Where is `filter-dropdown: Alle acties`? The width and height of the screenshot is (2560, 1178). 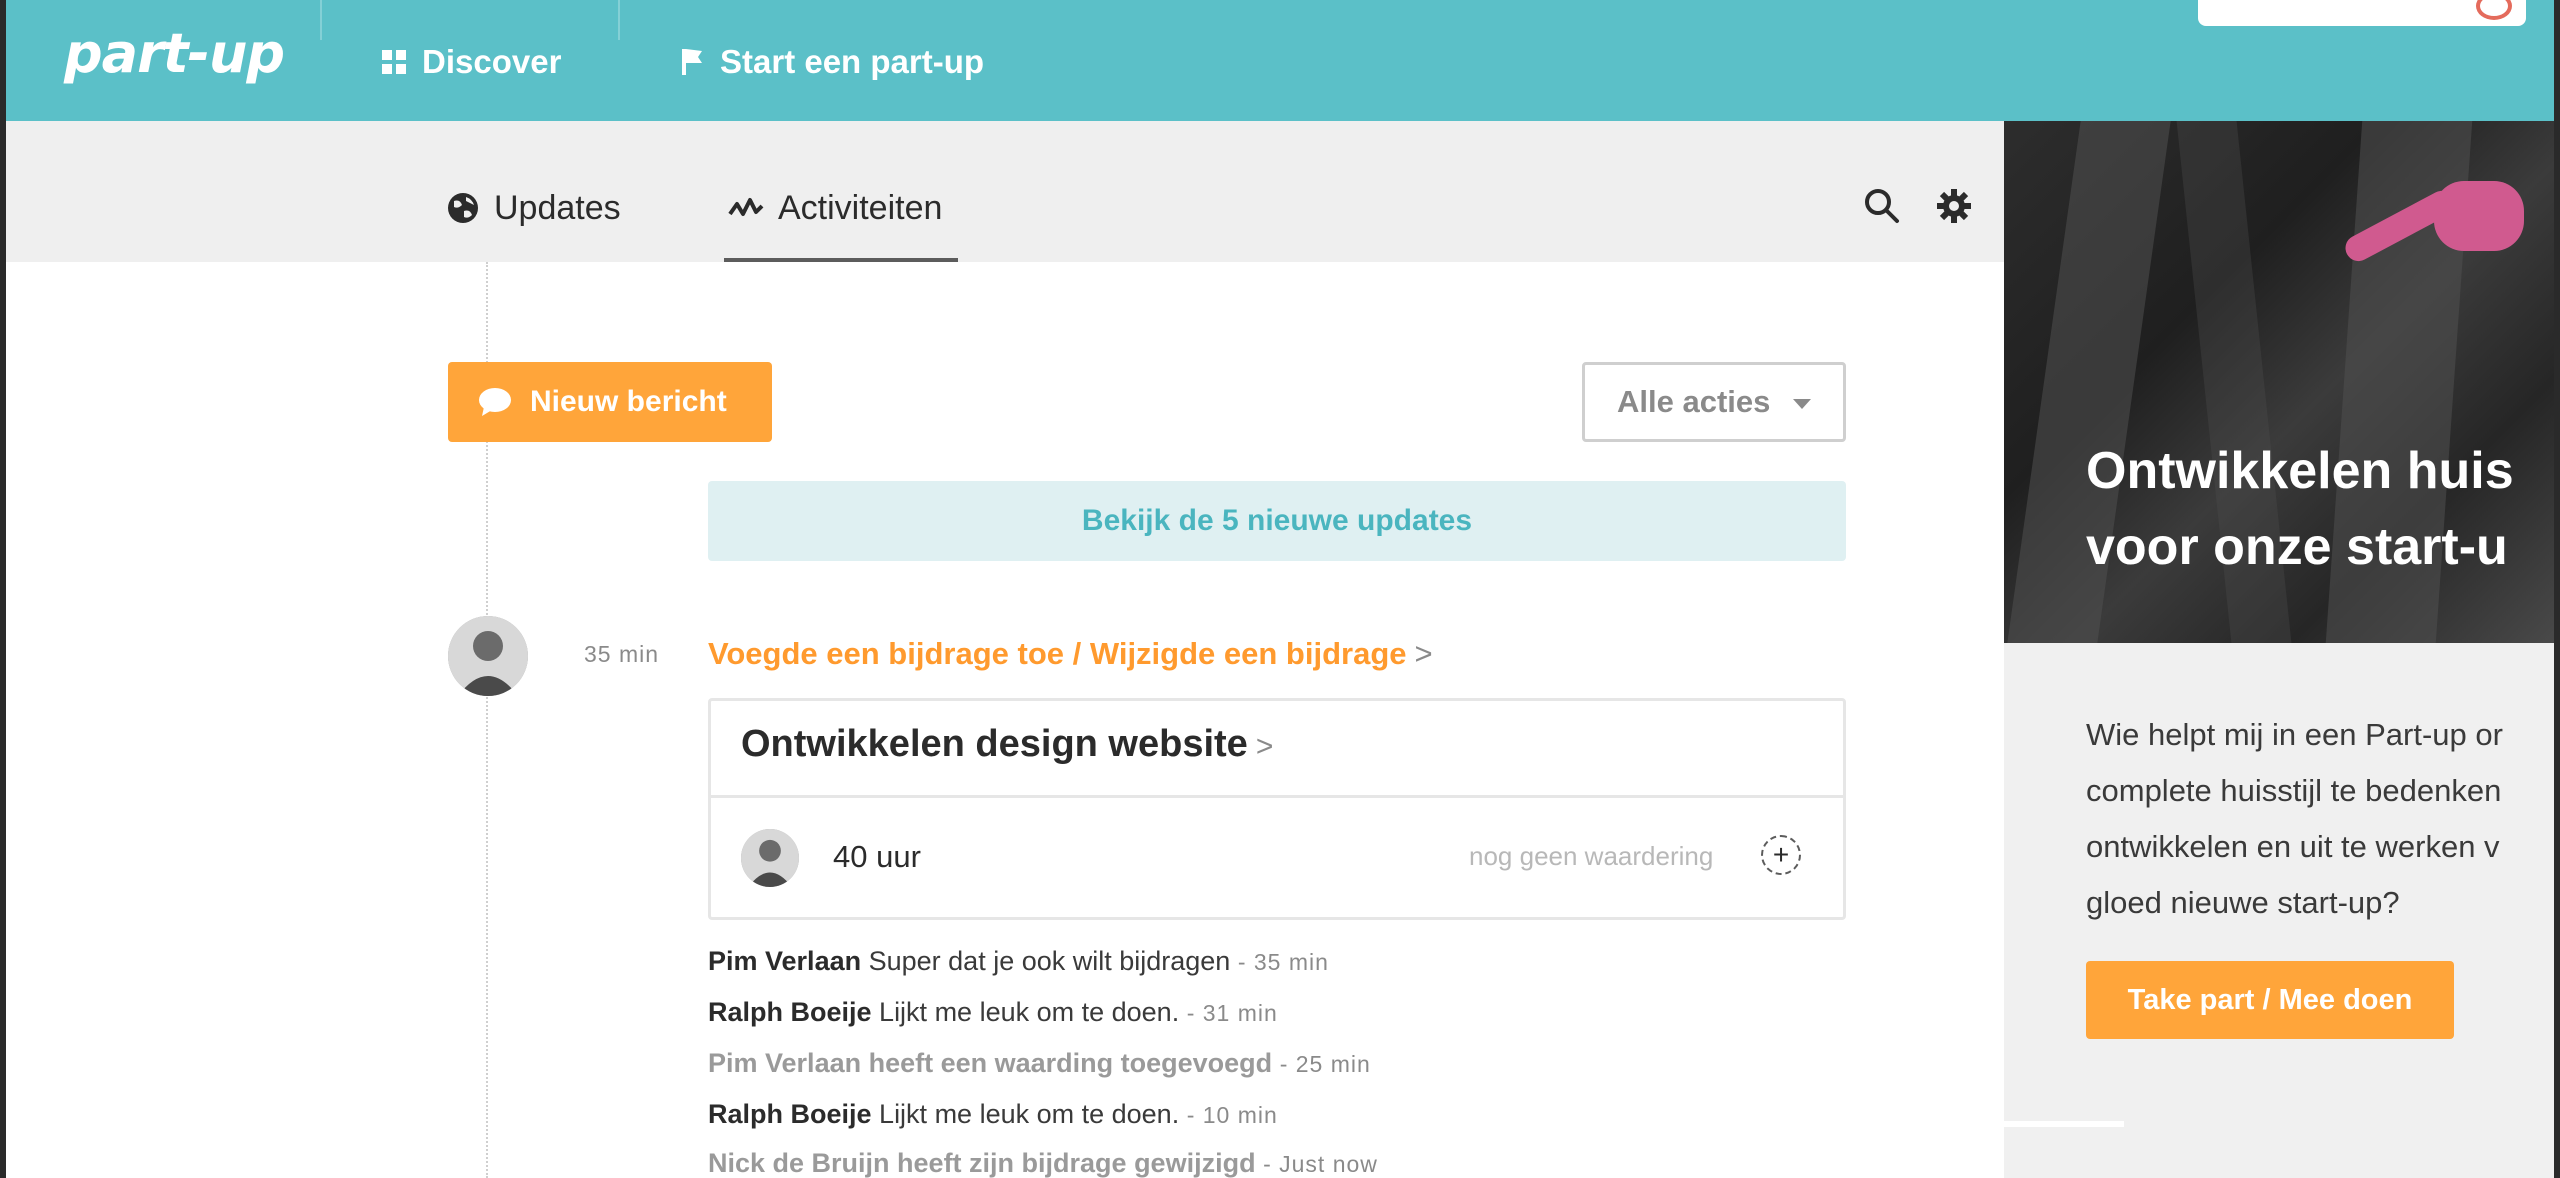 filter-dropdown: Alle acties is located at coordinates (1714, 402).